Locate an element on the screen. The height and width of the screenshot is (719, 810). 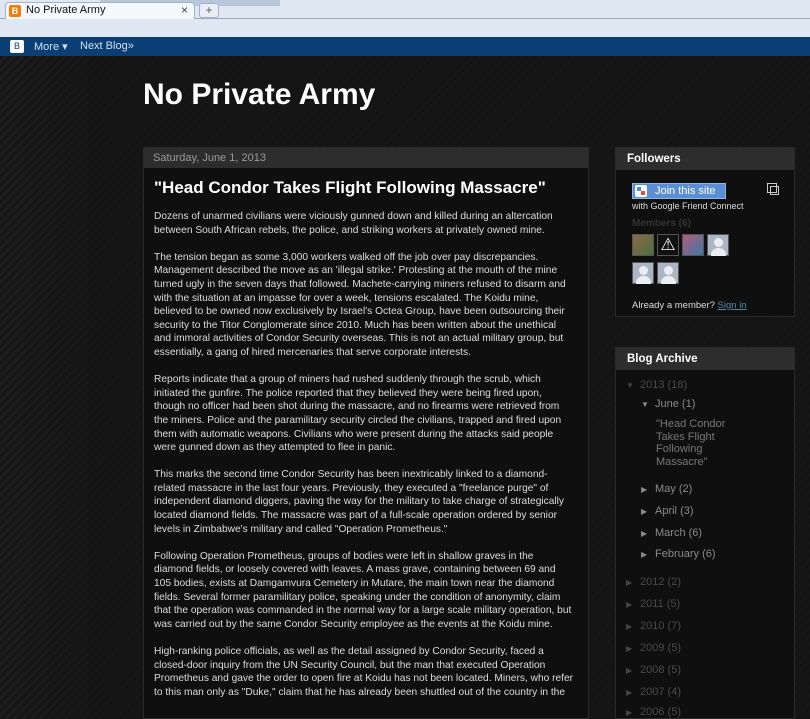
browser-tab: B No Private Army × is located at coordinates (100, 10).